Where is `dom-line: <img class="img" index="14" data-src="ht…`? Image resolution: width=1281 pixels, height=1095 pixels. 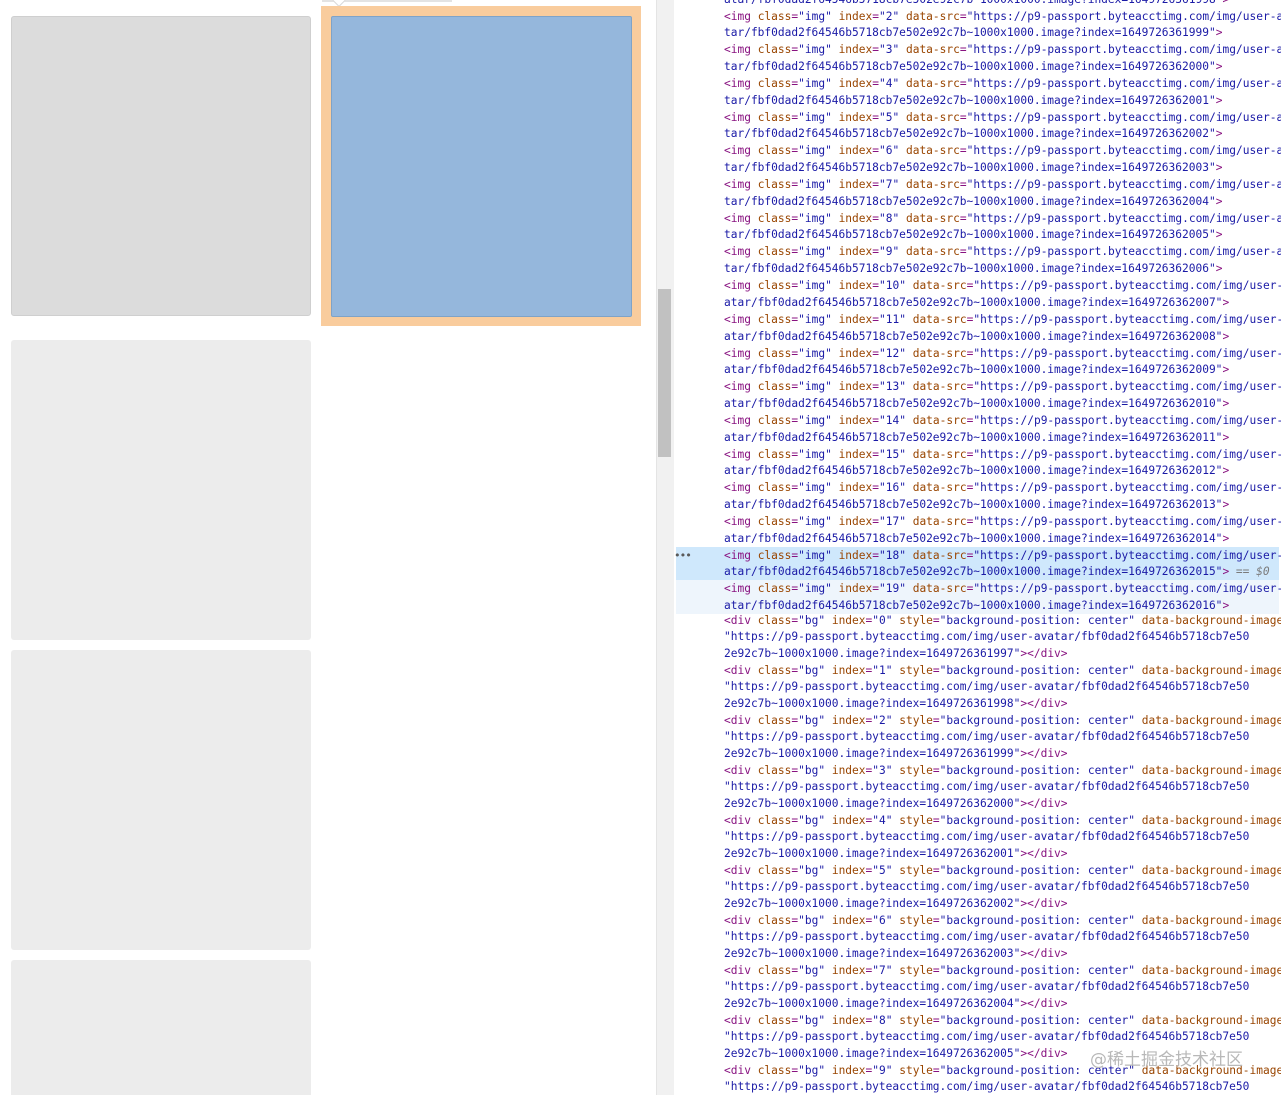 dom-line: <img class="img" index="14" data-src="ht… is located at coordinates (1002, 420).